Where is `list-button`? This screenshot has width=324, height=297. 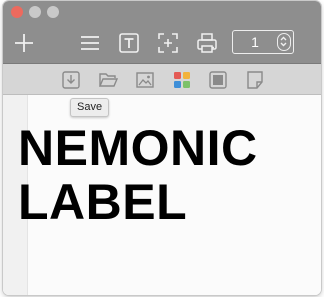 list-button is located at coordinates (90, 43).